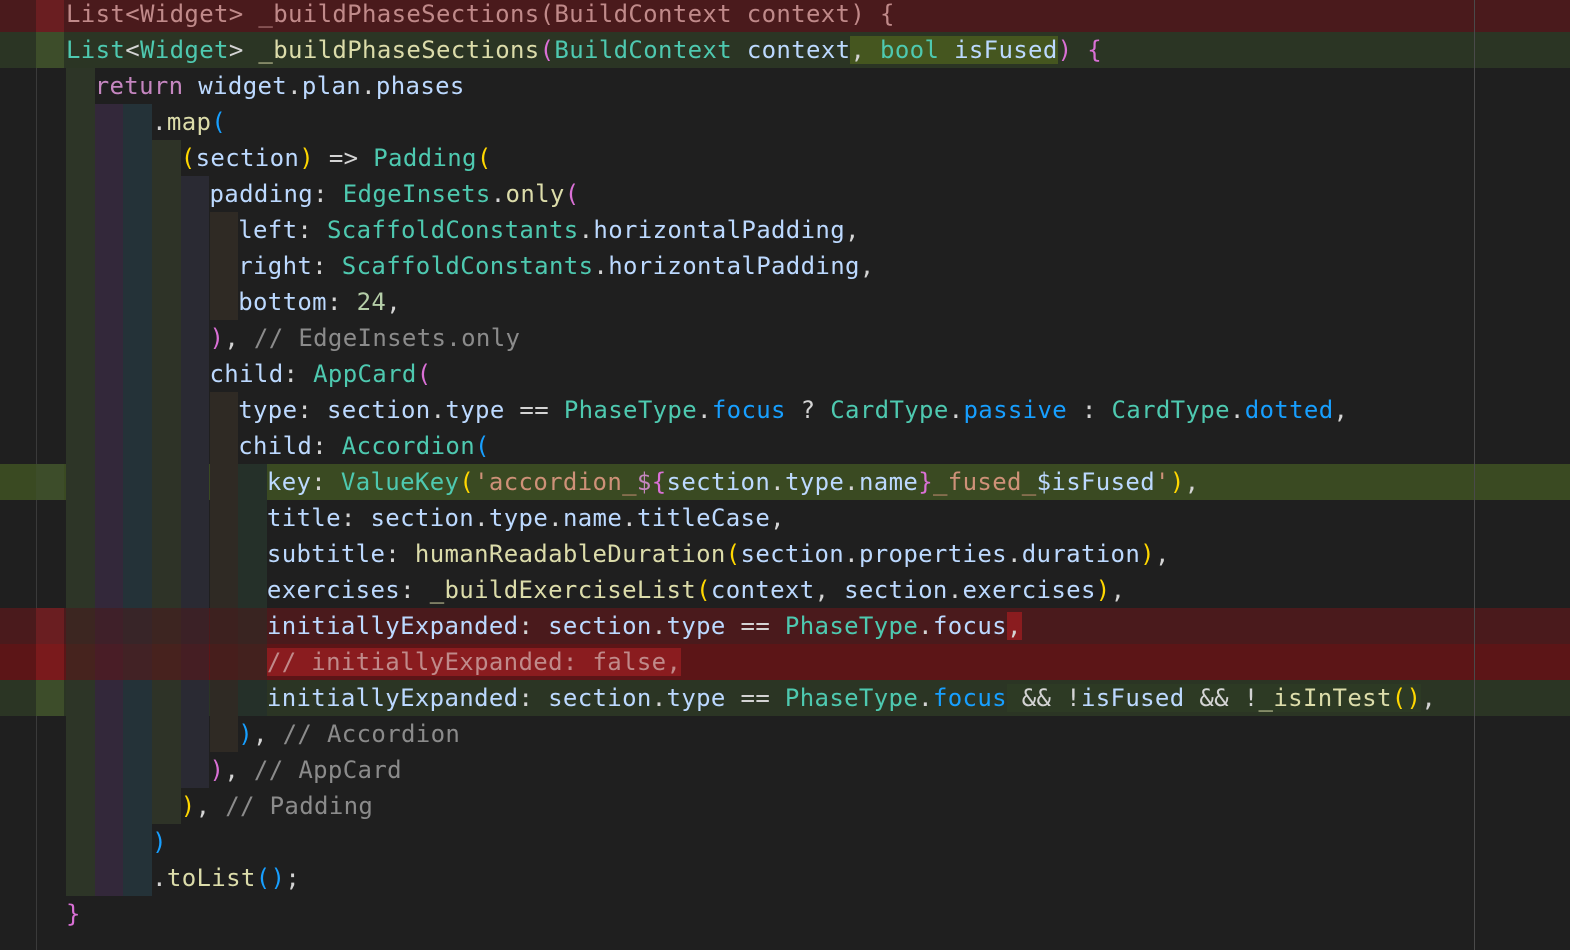 The height and width of the screenshot is (950, 1570). Describe the element at coordinates (785, 86) in the screenshot. I see `code-line: return widget.plan.phases` at that location.